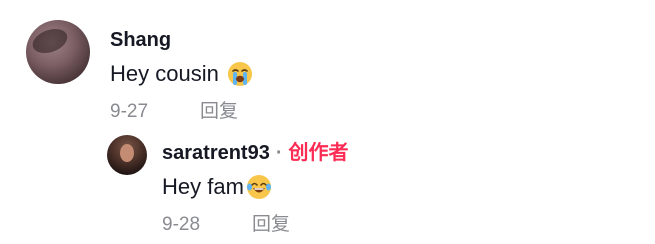 This screenshot has width=655, height=244. What do you see at coordinates (181, 112) in the screenshot?
I see `comment-meta: 9-27 回复` at bounding box center [181, 112].